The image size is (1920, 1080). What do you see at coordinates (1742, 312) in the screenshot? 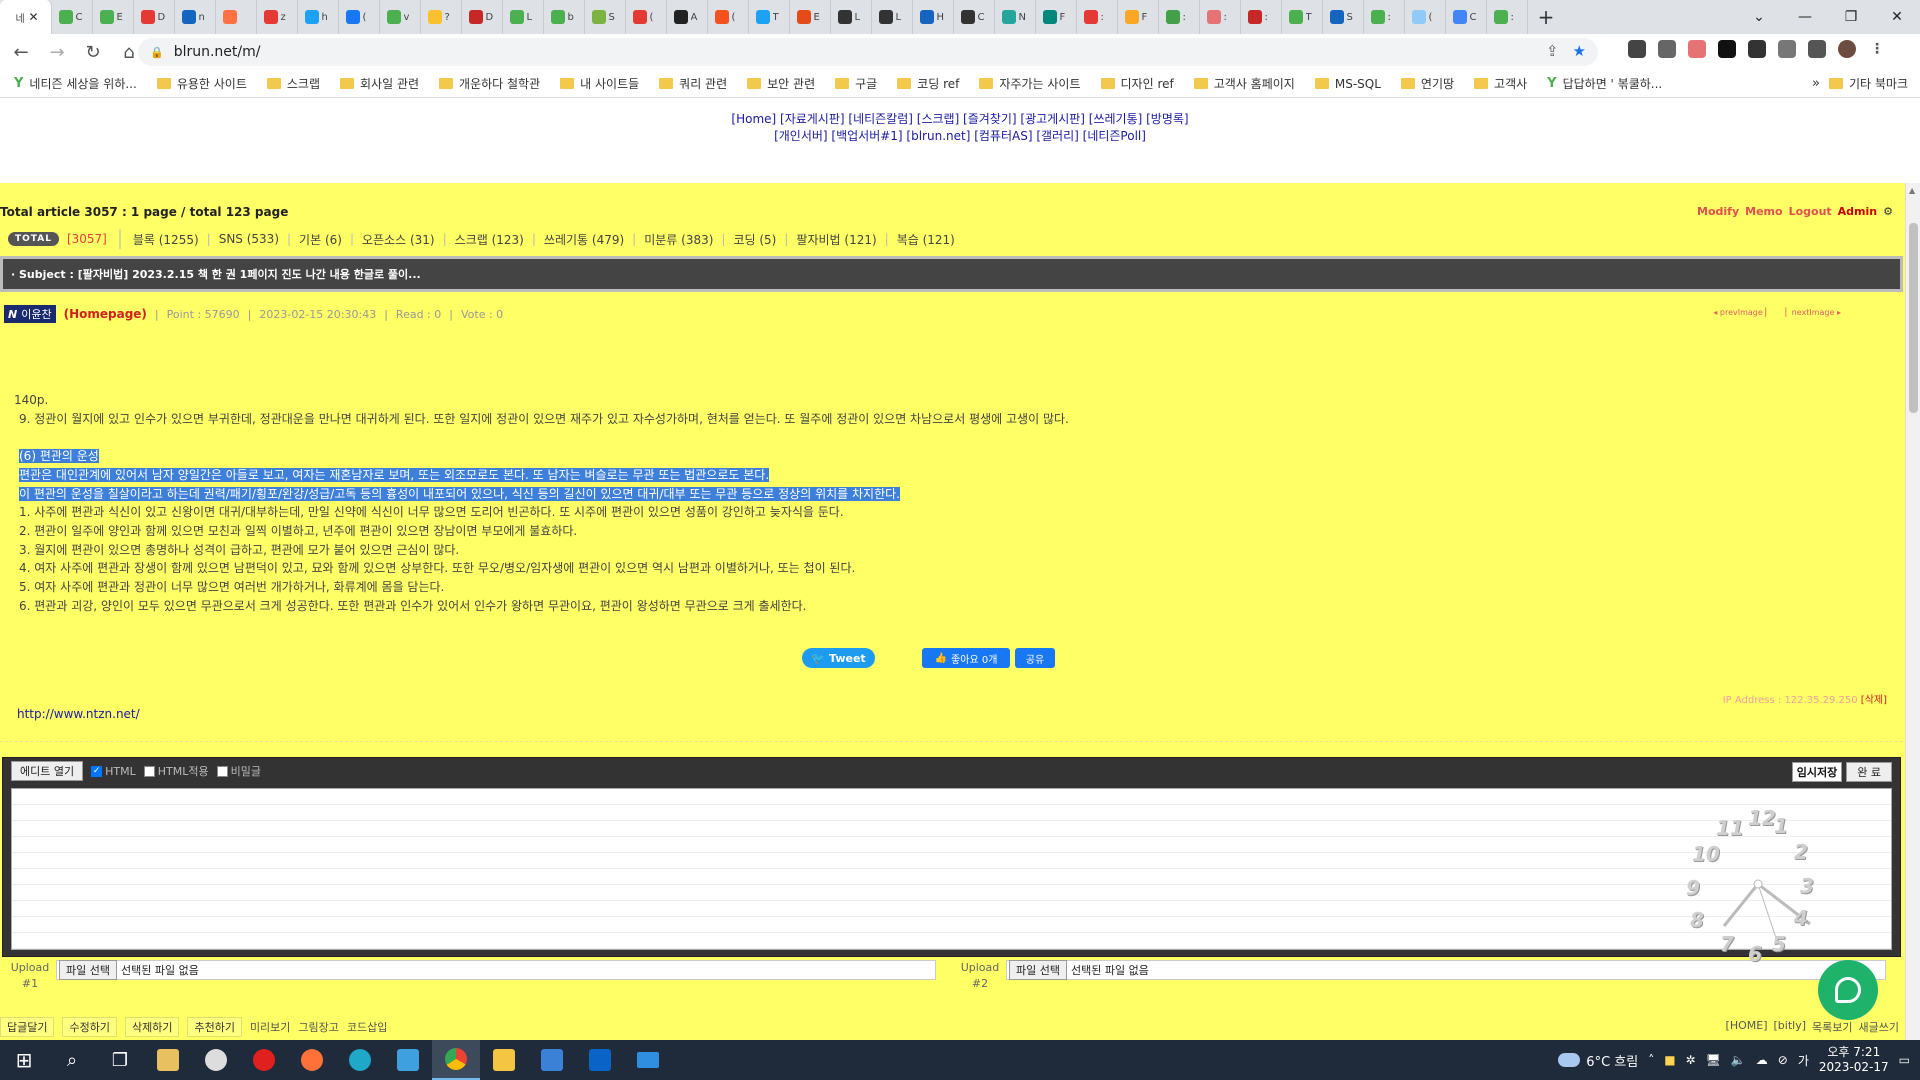
I see `prev-image-link: ◂ prevImage ▏` at bounding box center [1742, 312].